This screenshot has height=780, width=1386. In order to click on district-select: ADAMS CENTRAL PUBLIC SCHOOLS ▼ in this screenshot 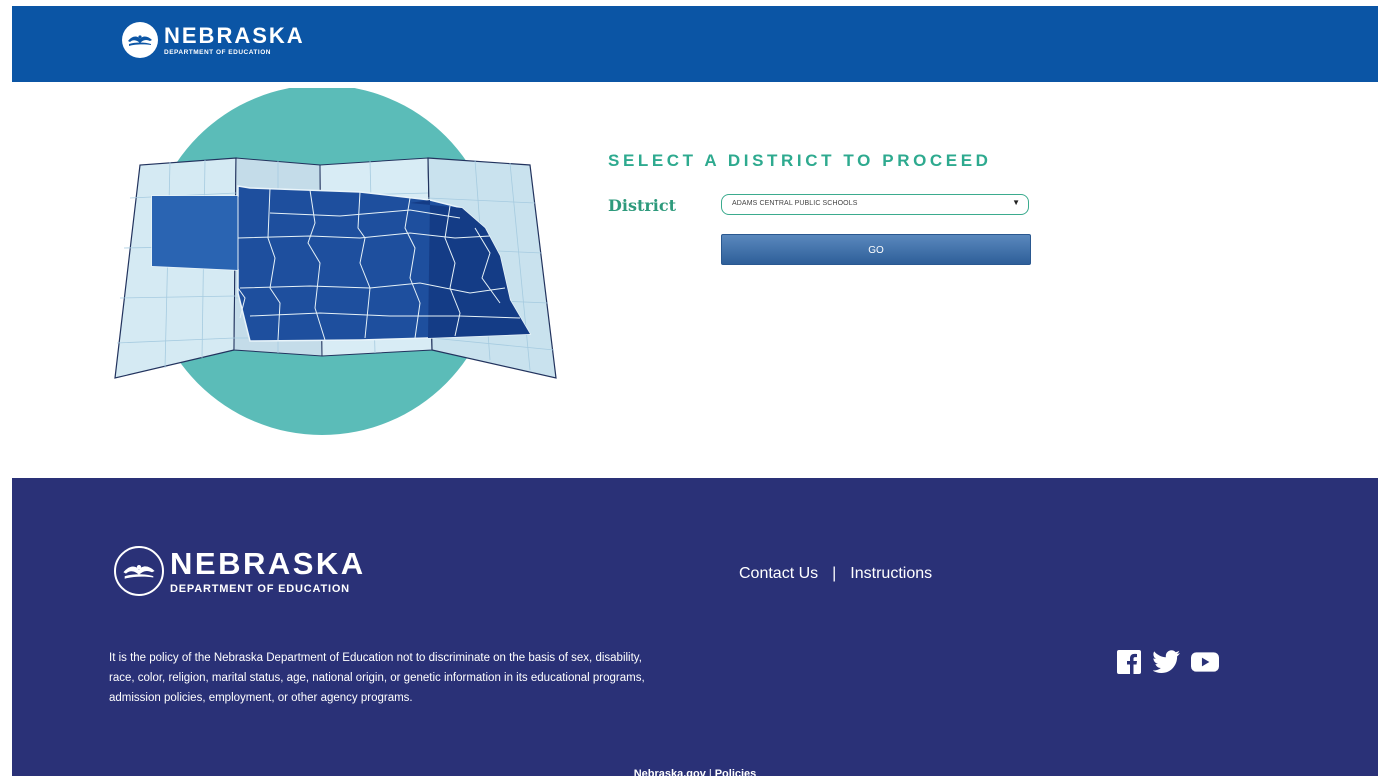, I will do `click(875, 204)`.